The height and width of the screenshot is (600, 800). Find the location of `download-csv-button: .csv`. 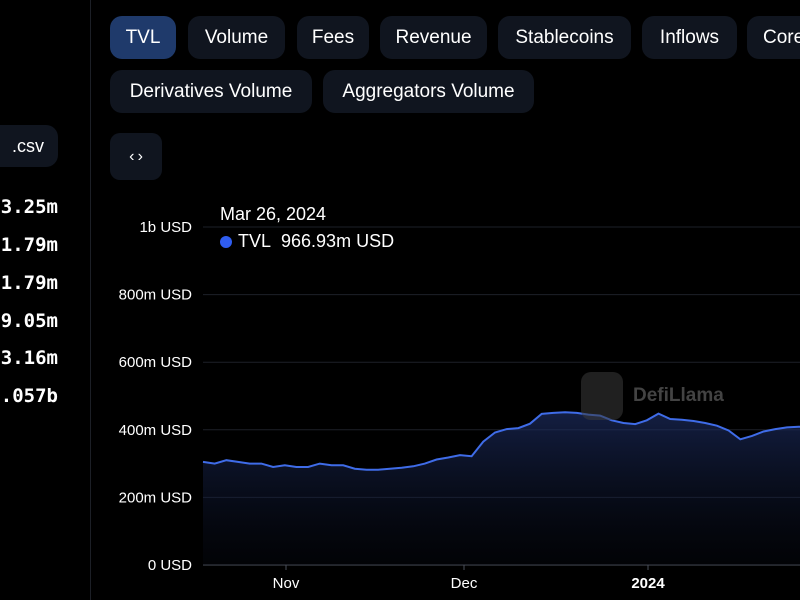

download-csv-button: .csv is located at coordinates (29, 146).